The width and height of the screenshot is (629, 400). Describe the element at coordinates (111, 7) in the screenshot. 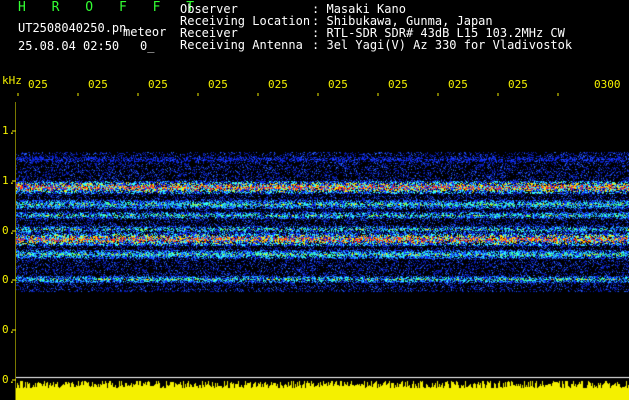

I see `app-title: H R O F F T` at that location.